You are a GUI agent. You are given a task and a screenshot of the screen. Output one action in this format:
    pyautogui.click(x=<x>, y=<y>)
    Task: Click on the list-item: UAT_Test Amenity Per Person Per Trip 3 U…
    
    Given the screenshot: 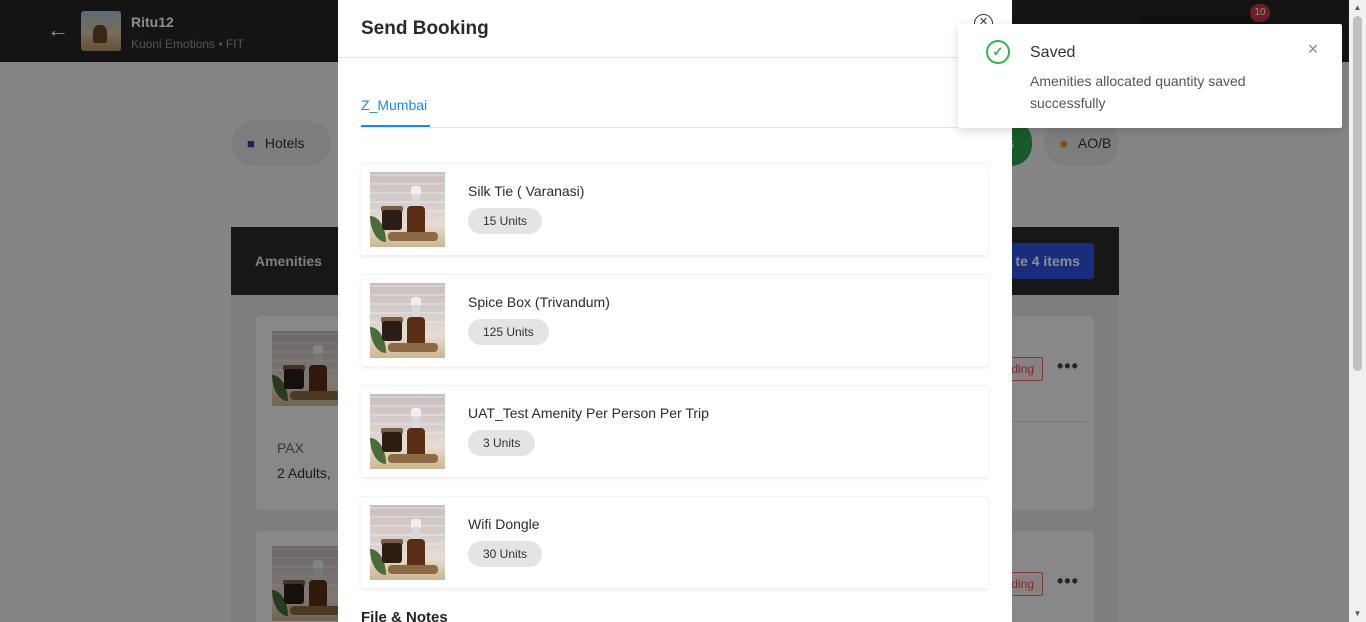 What is the action you would take?
    pyautogui.click(x=674, y=431)
    